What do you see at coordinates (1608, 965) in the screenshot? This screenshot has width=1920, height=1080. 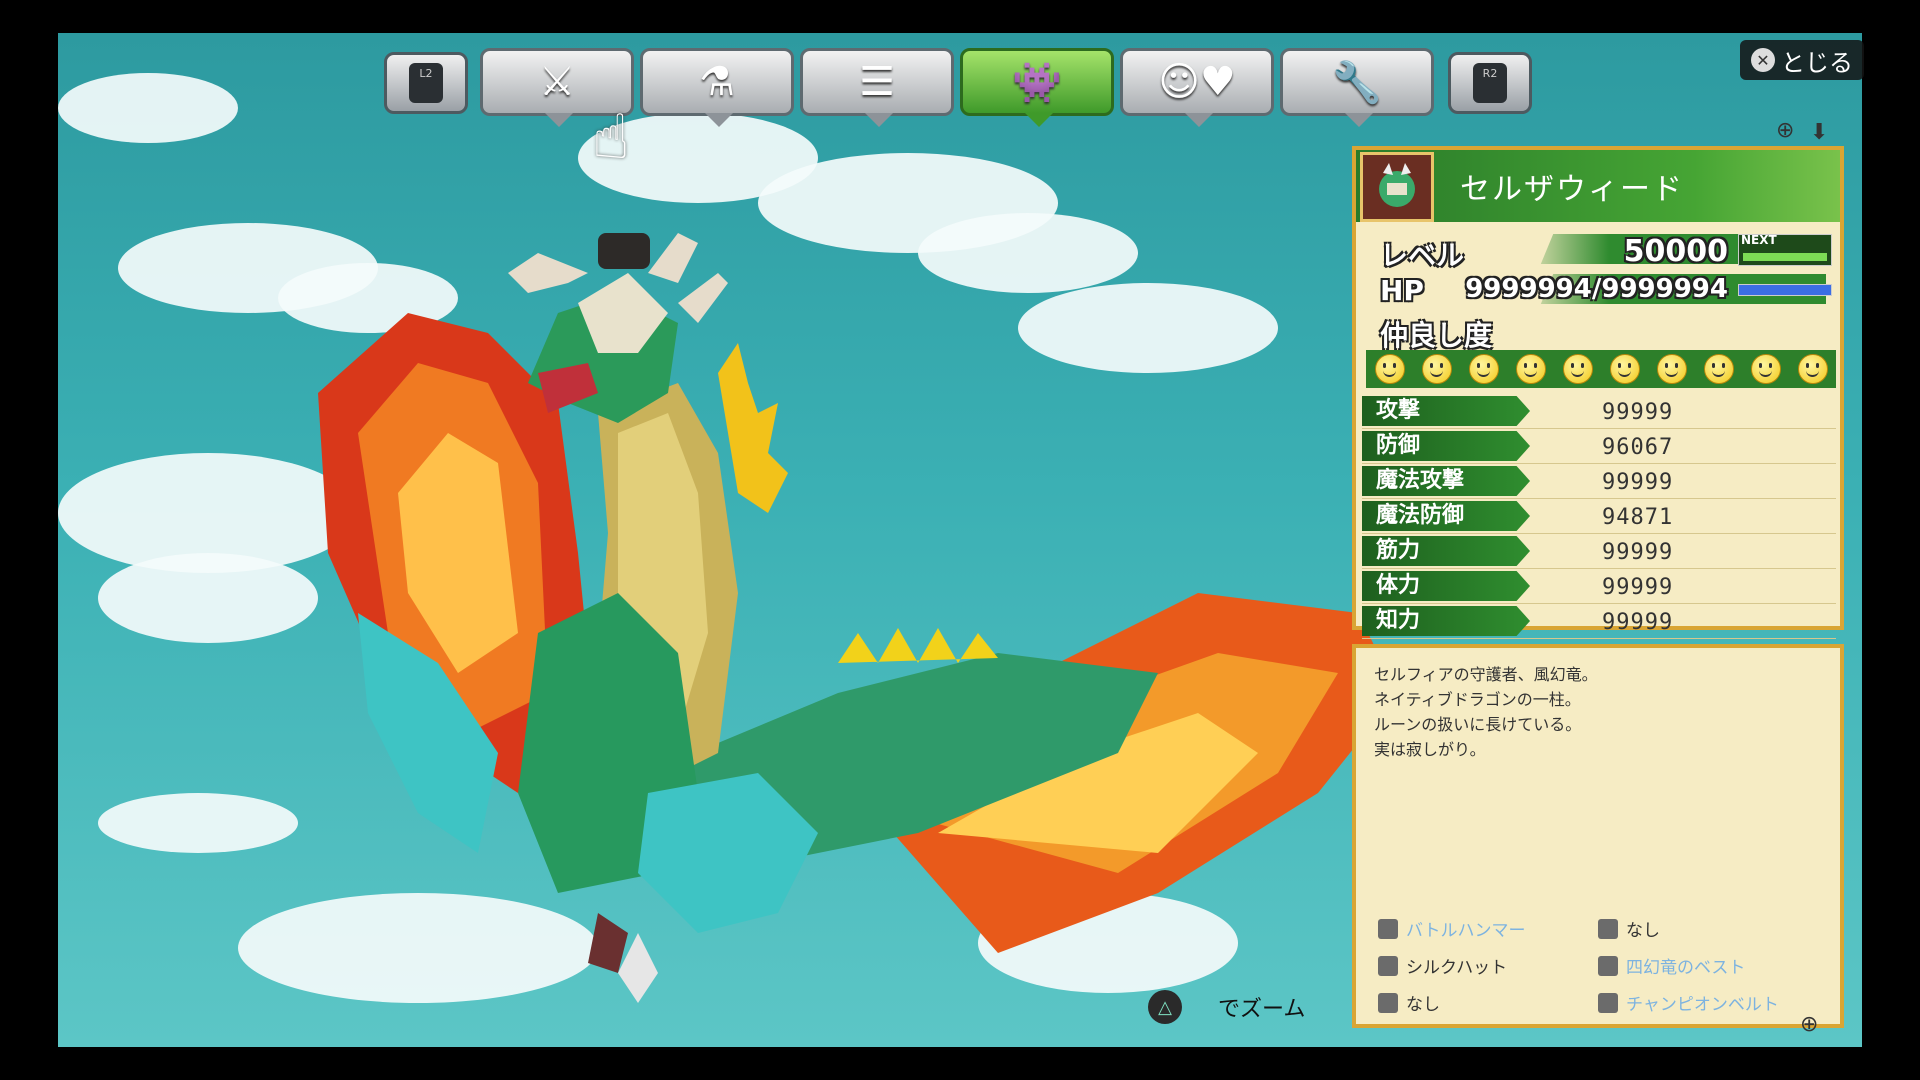 I see `armor-icon` at bounding box center [1608, 965].